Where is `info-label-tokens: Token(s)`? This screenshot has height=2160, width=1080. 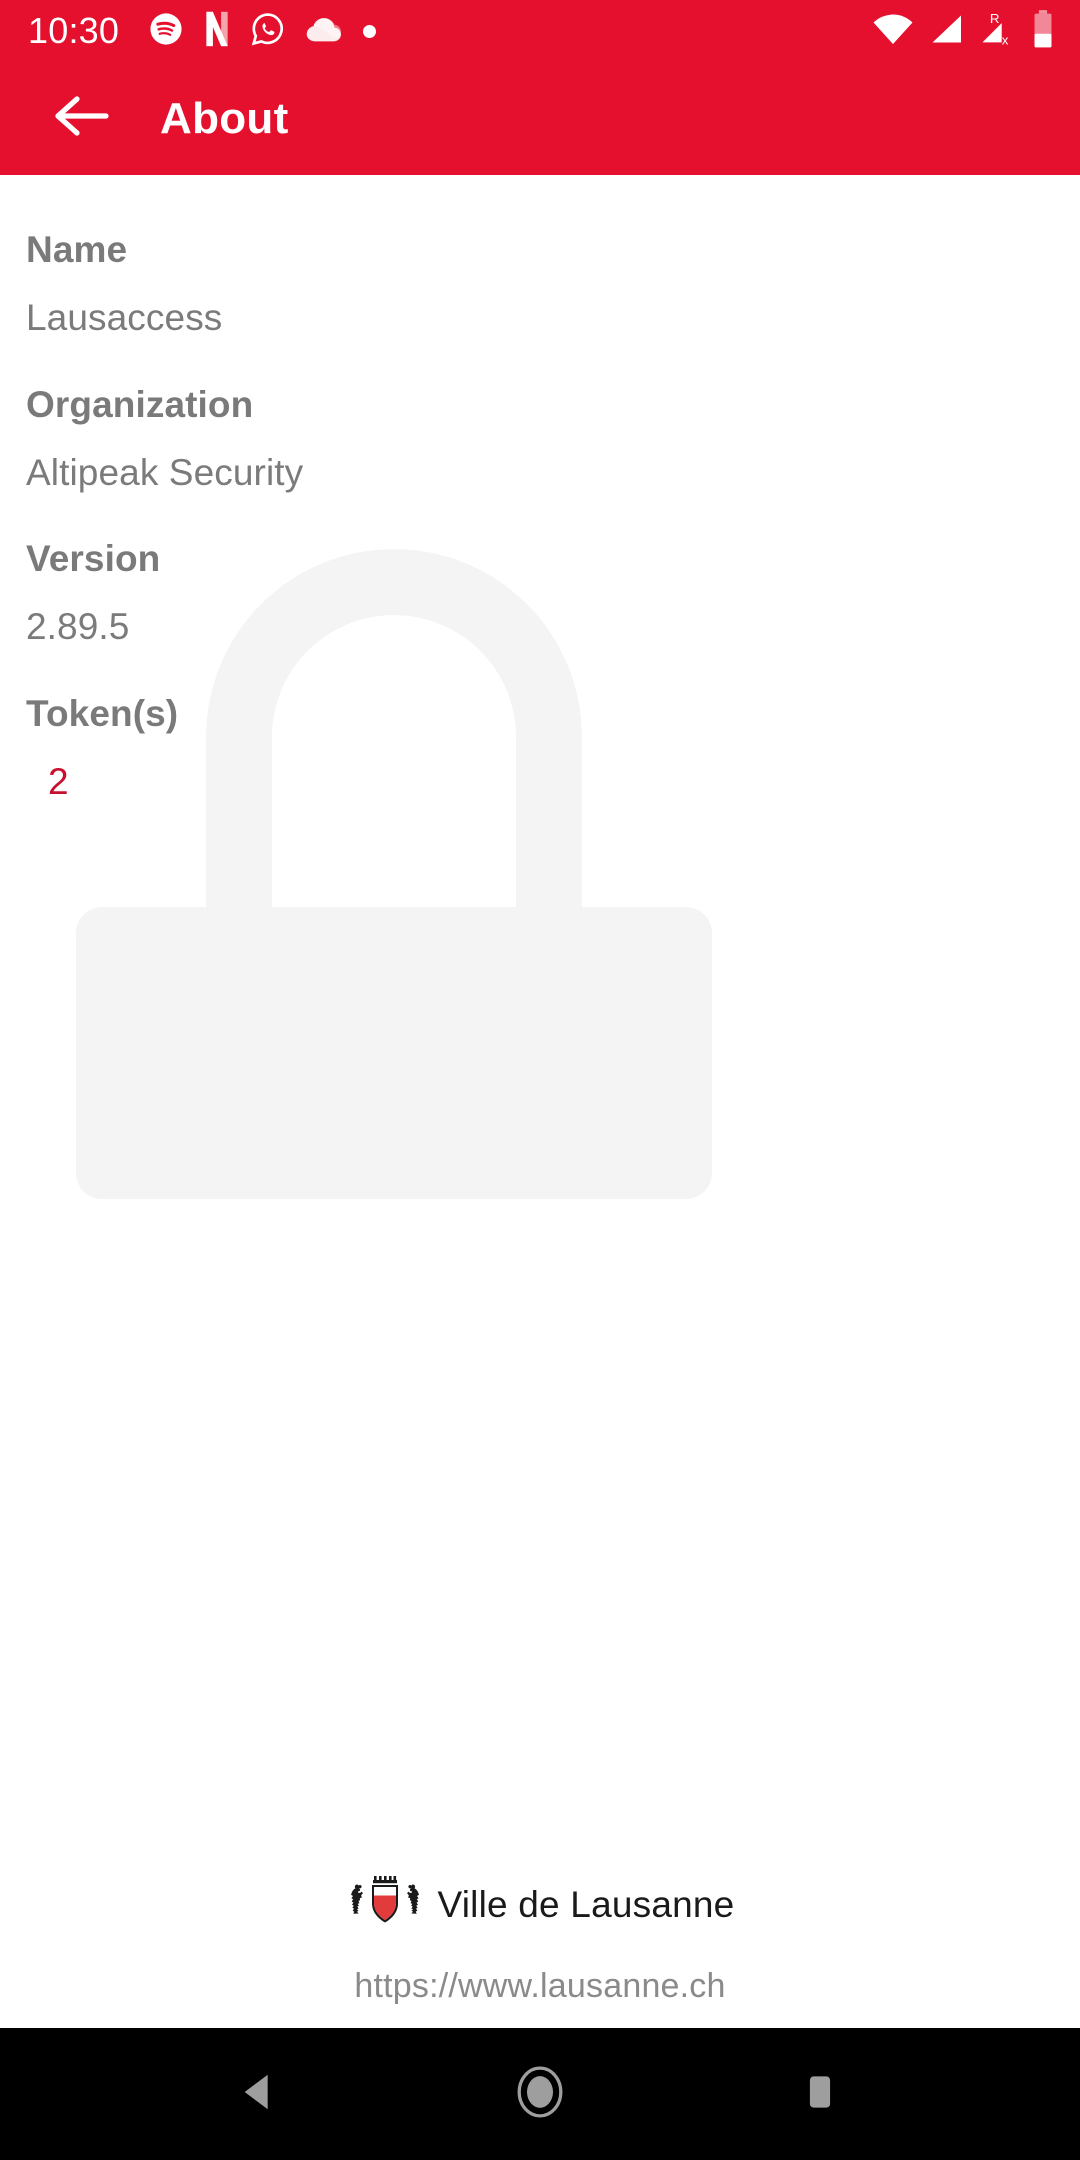
info-label-tokens: Token(s) is located at coordinates (102, 713).